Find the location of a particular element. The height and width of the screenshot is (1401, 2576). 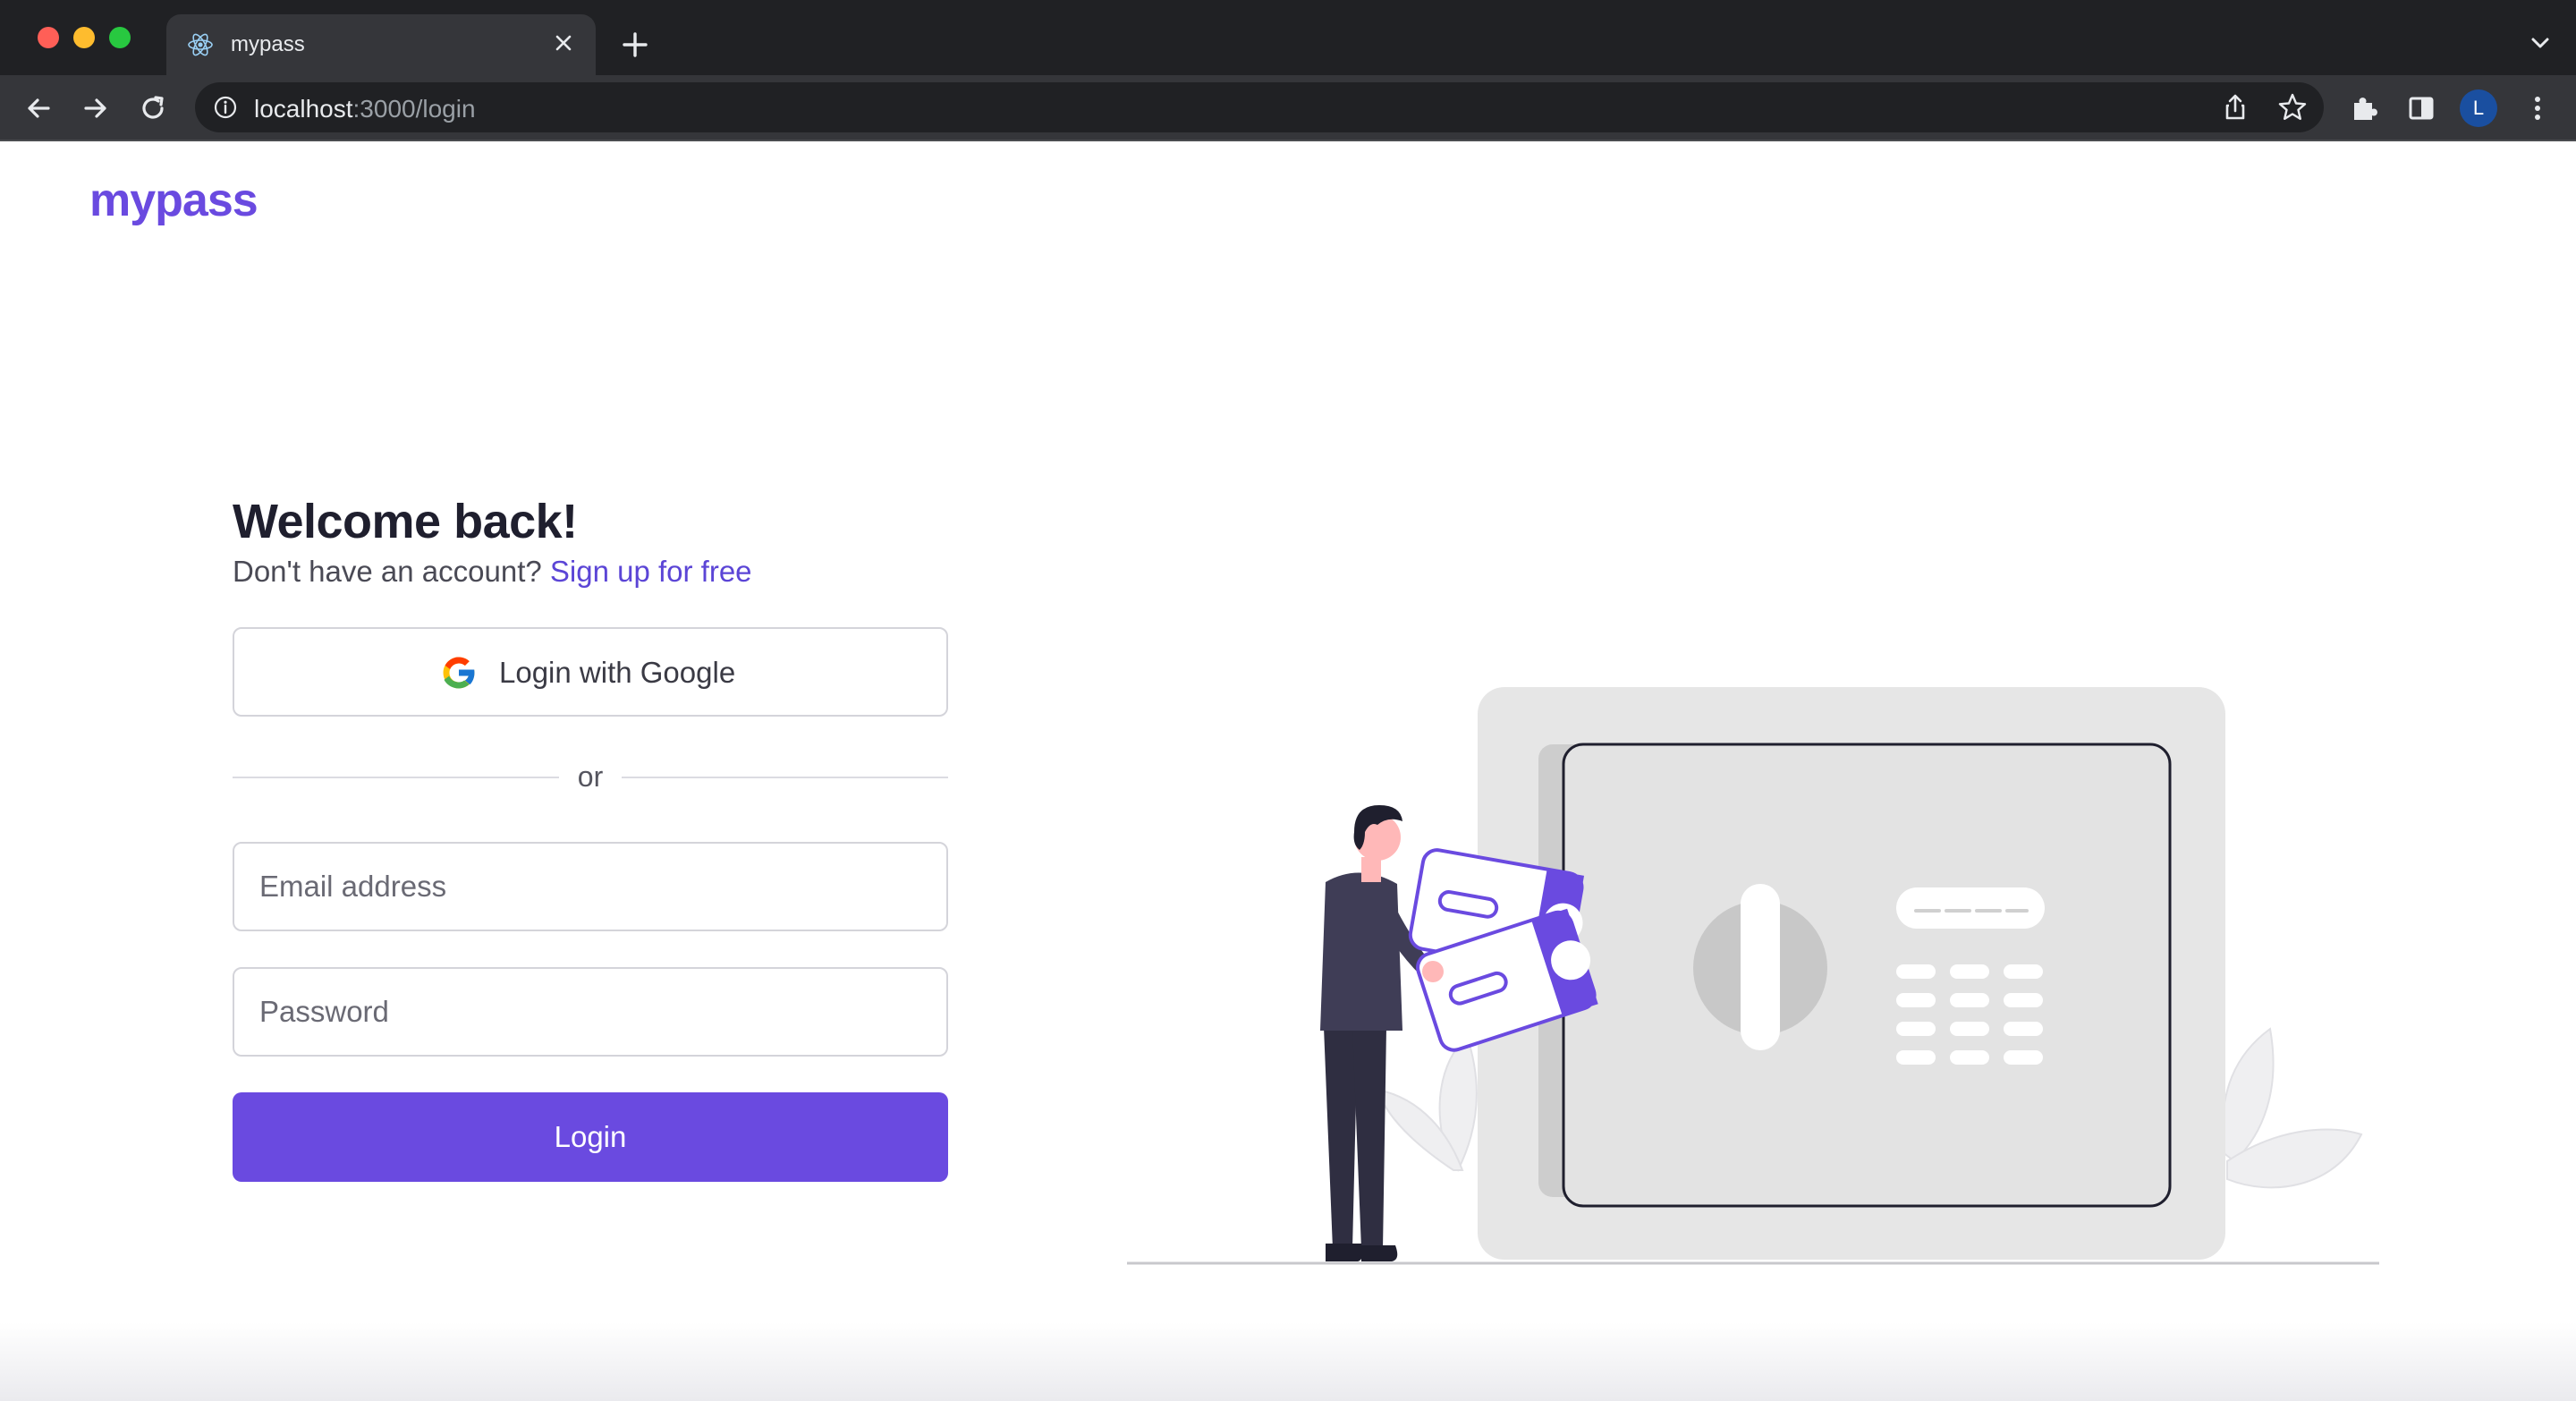

react-favicon-icon is located at coordinates (200, 44).